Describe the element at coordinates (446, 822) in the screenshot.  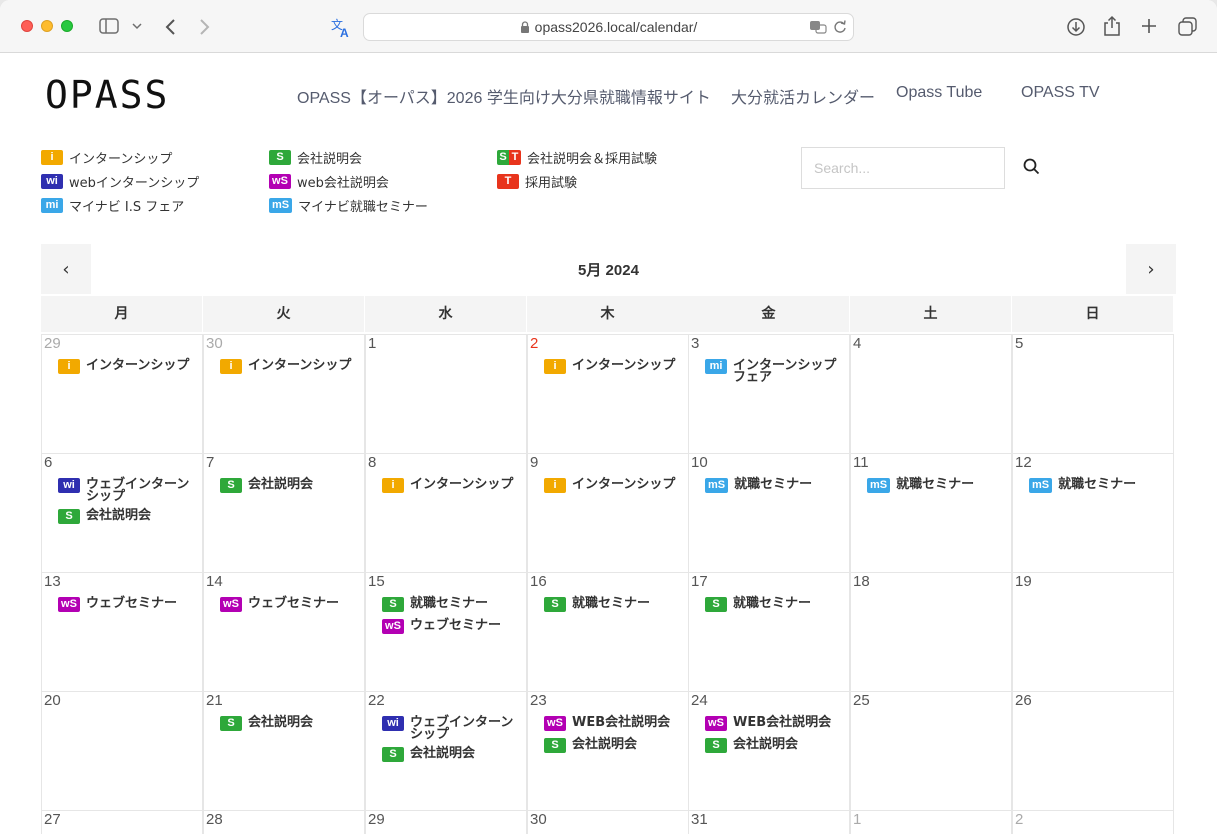
I see `calendar-day-cell: 29` at that location.